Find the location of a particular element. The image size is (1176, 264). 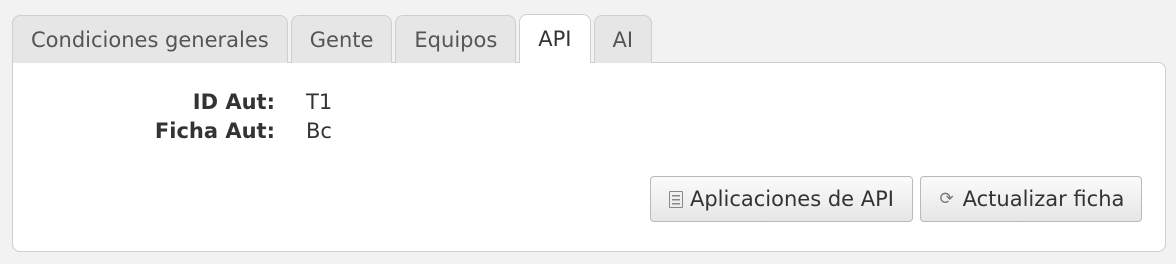

tab-general-conditions: Condiciones generales is located at coordinates (150, 39).